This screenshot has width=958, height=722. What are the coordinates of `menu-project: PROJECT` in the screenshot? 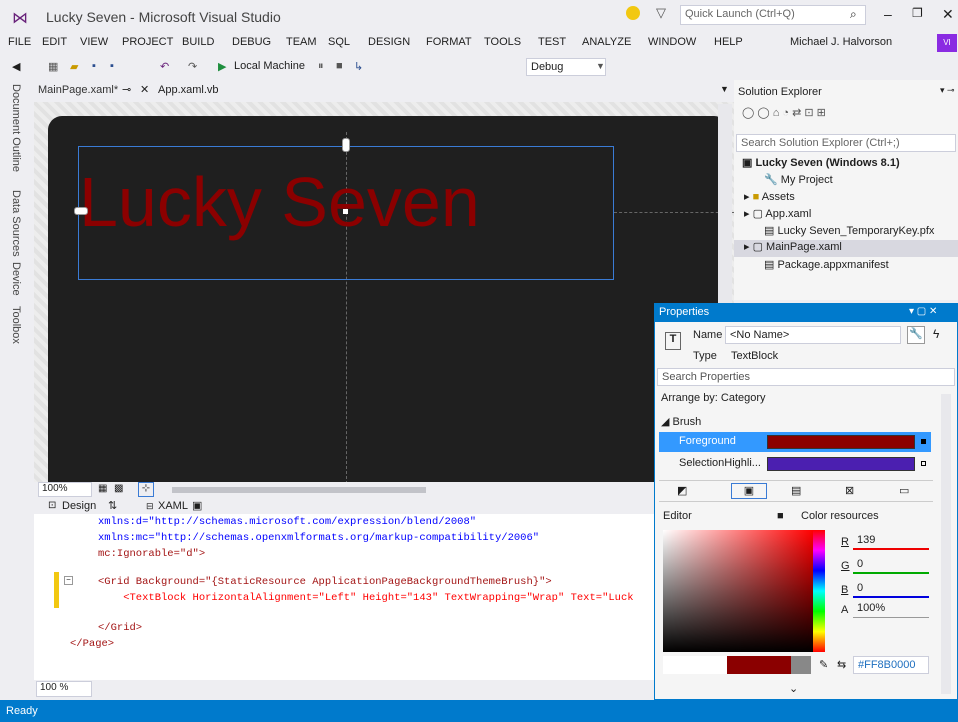 It's located at (147, 42).